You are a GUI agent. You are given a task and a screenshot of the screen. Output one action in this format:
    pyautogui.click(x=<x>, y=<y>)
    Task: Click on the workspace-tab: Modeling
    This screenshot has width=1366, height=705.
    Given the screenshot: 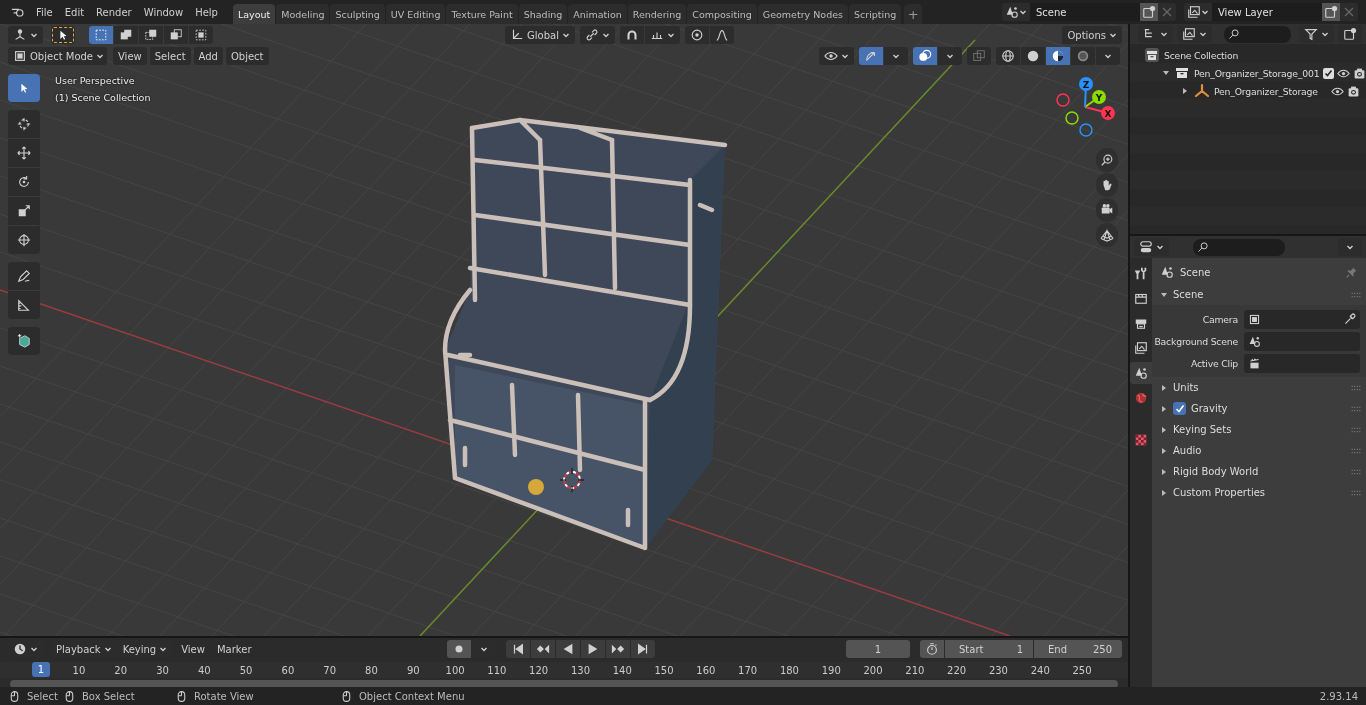 What is the action you would take?
    pyautogui.click(x=303, y=14)
    